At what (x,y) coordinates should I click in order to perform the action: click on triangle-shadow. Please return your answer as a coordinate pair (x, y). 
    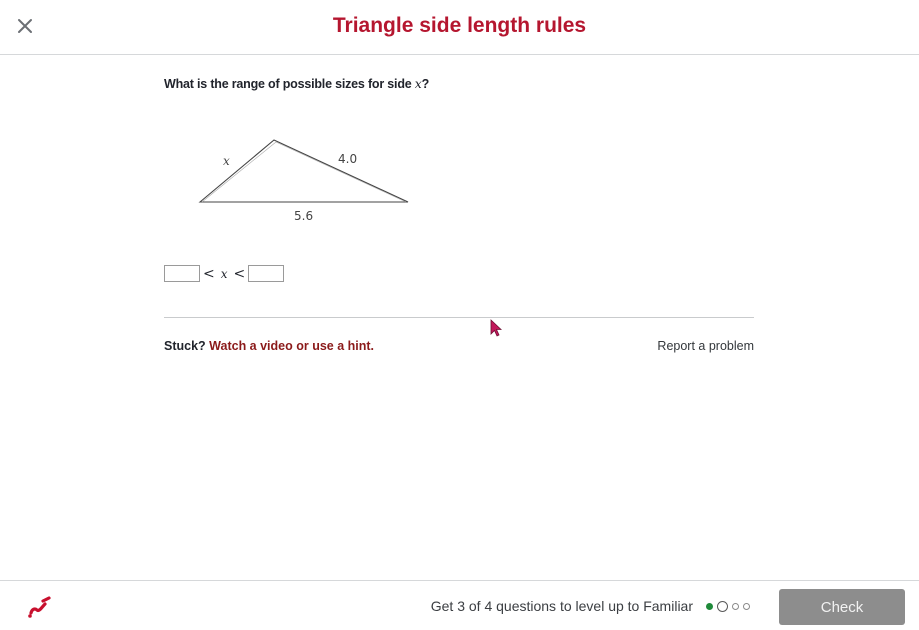
    Looking at the image, I should click on (304, 172).